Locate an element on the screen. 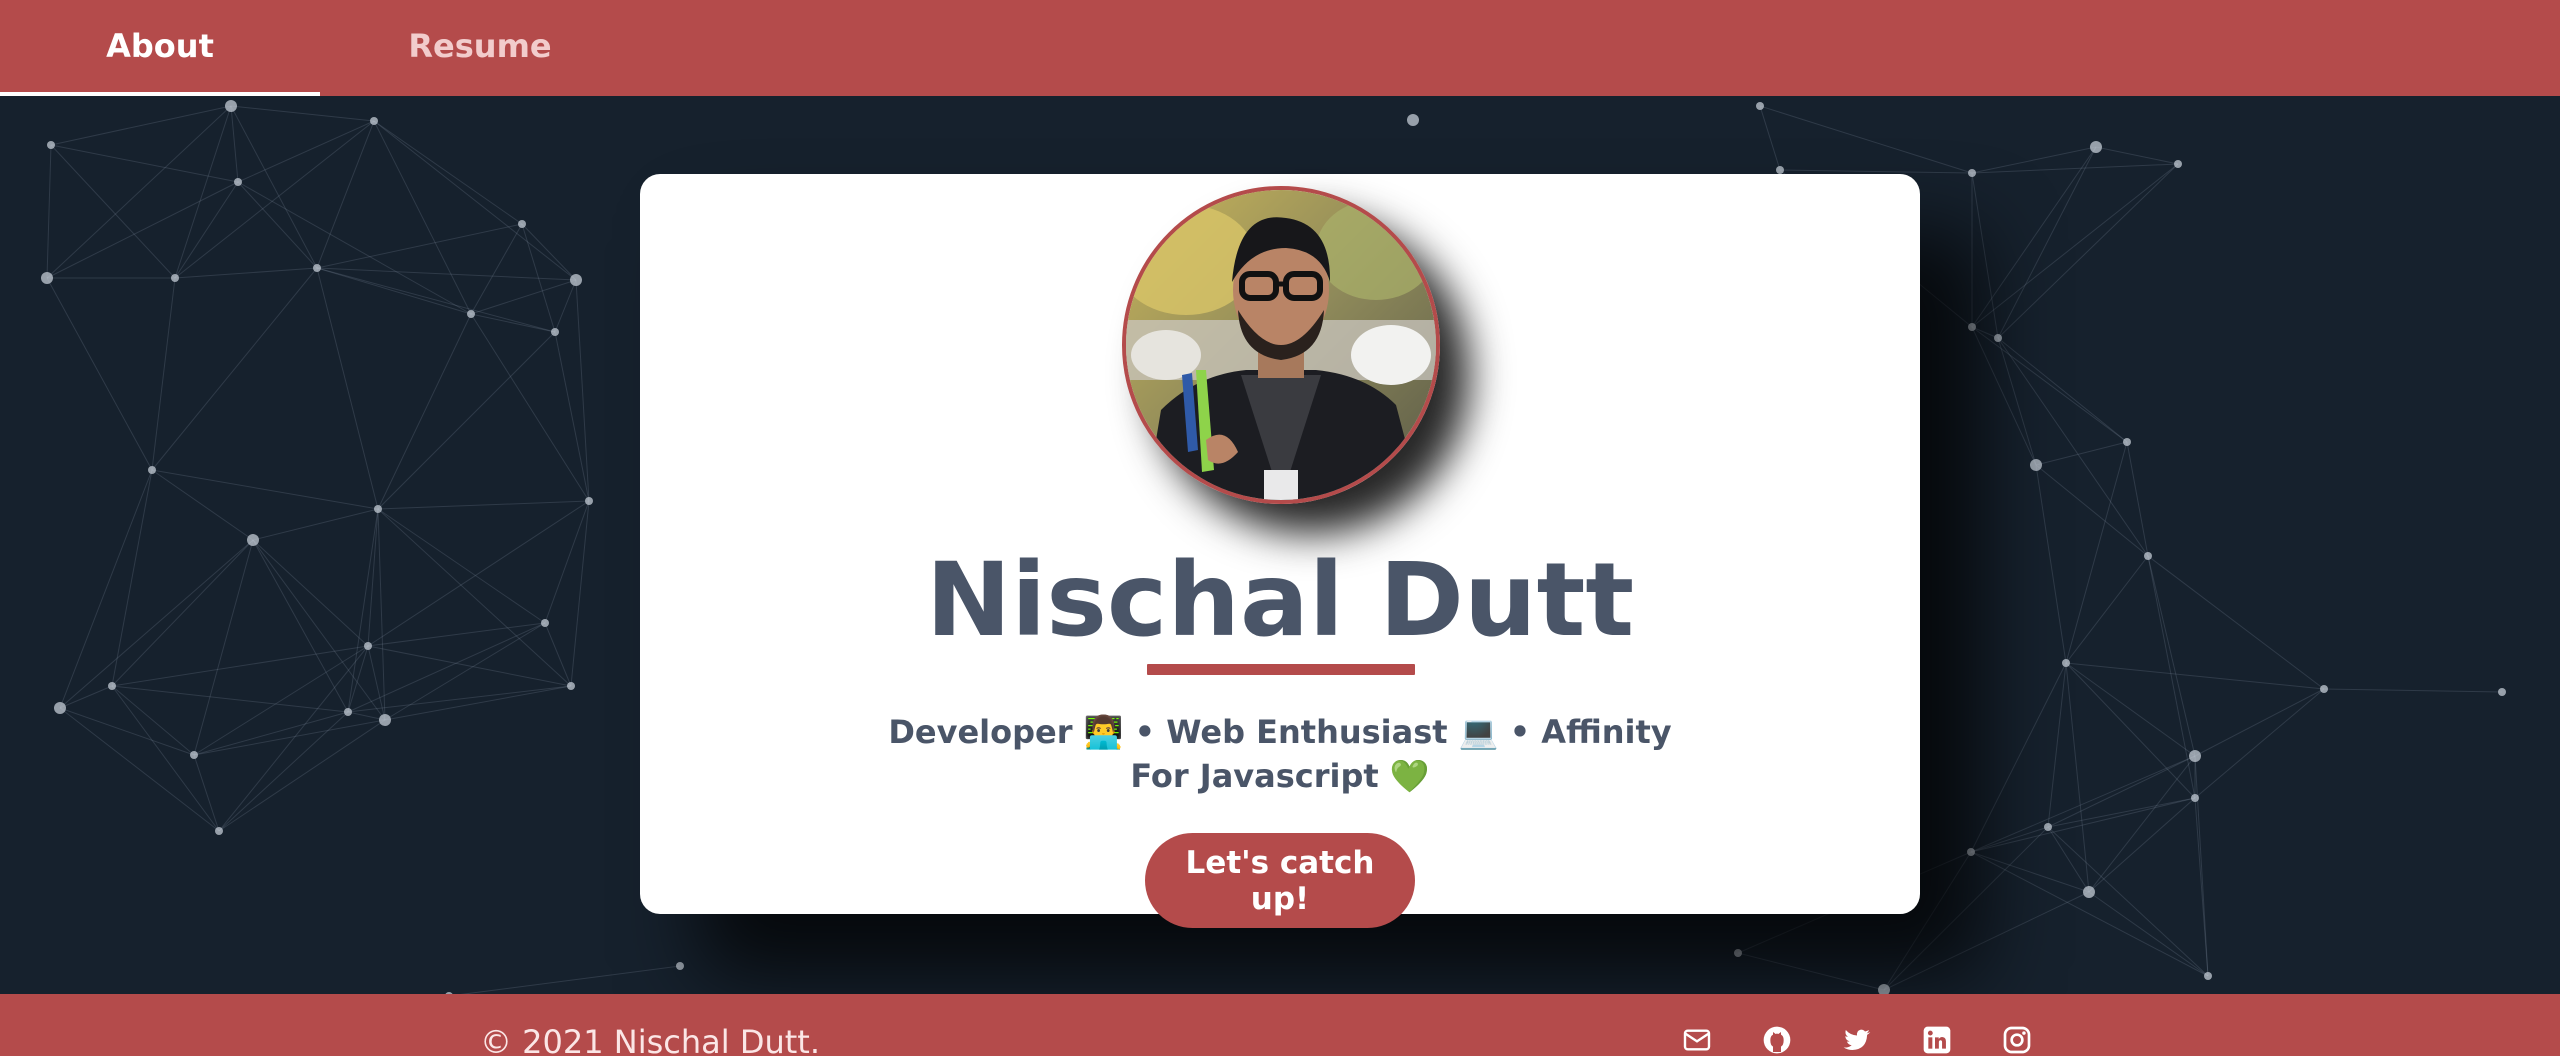  copyright-text: © 2021 Nischal Dutt. is located at coordinates (650, 1039).